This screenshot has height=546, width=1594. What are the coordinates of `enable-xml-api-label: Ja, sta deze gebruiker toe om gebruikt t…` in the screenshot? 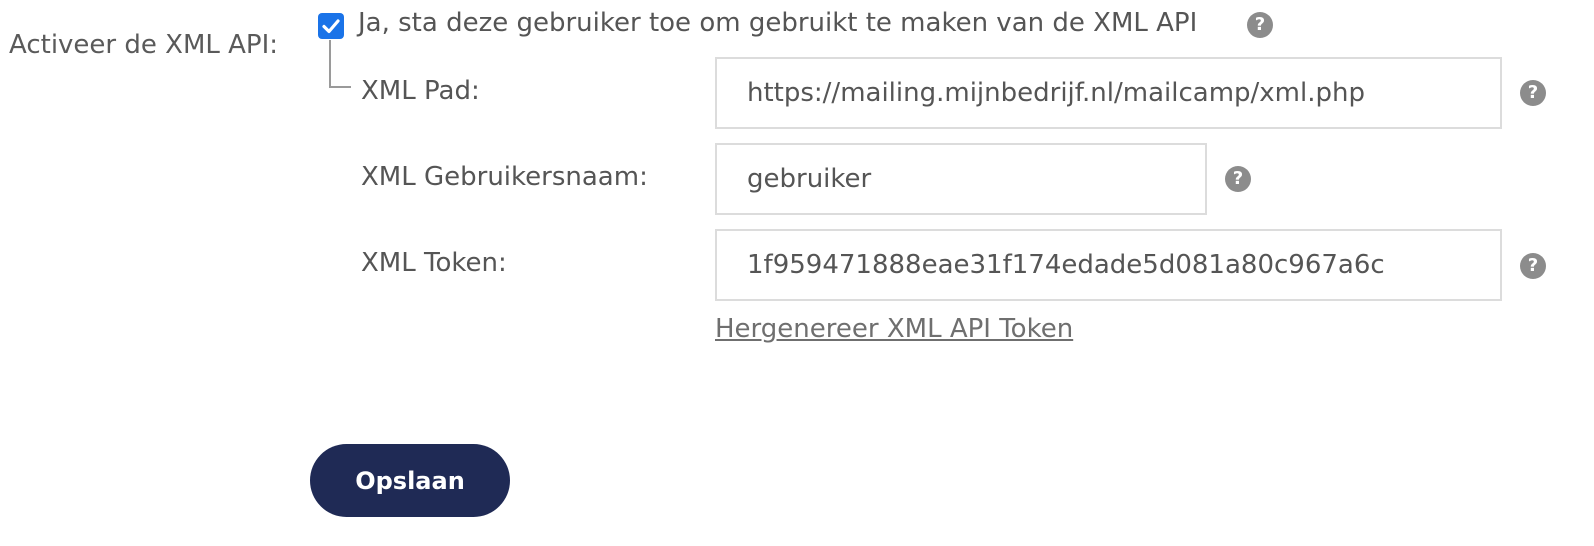 It's located at (777, 23).